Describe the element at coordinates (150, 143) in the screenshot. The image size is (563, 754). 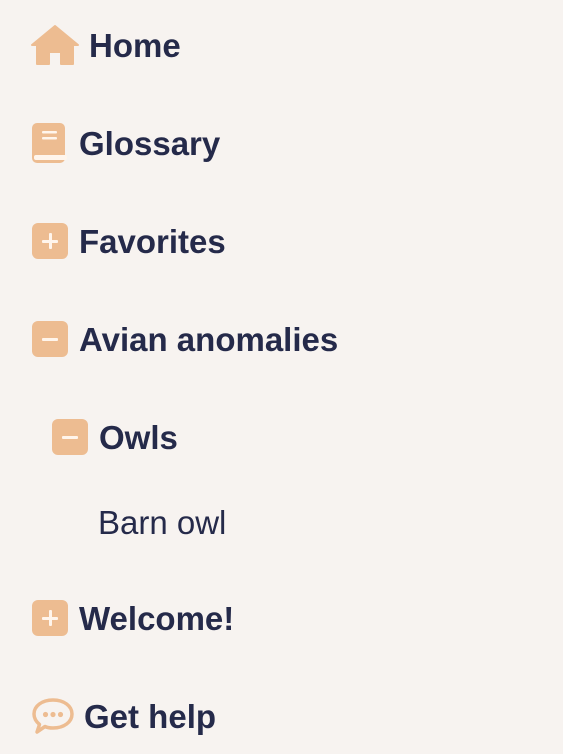
I see `nav-item-label: Glossary` at that location.